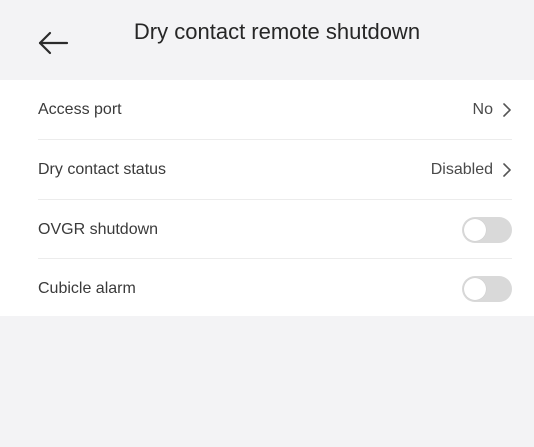 The height and width of the screenshot is (447, 534). Describe the element at coordinates (461, 169) in the screenshot. I see `dry-contact-status-value: Disabled` at that location.